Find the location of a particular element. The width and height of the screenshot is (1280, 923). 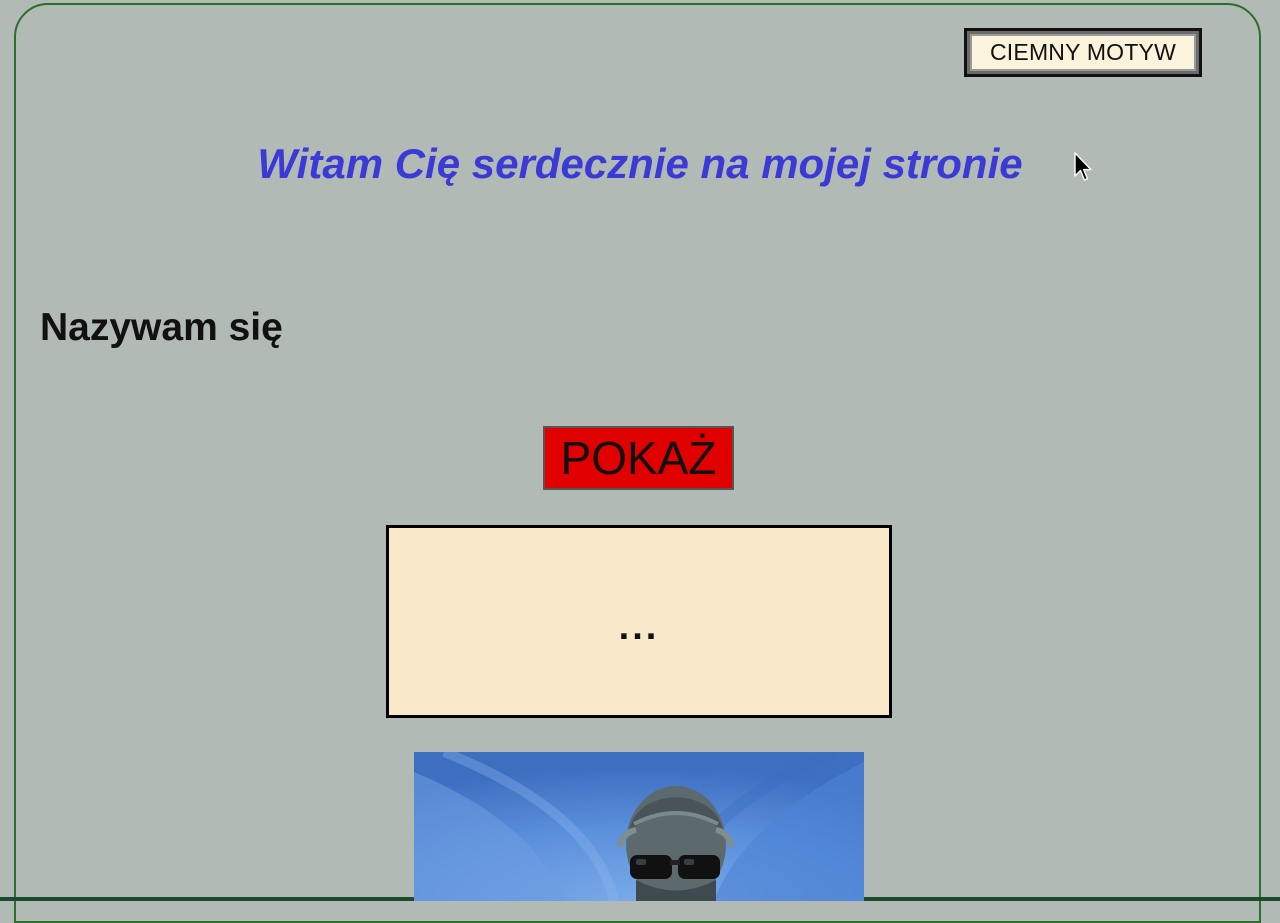

name-heading: Nazywam się is located at coordinates (161, 327).